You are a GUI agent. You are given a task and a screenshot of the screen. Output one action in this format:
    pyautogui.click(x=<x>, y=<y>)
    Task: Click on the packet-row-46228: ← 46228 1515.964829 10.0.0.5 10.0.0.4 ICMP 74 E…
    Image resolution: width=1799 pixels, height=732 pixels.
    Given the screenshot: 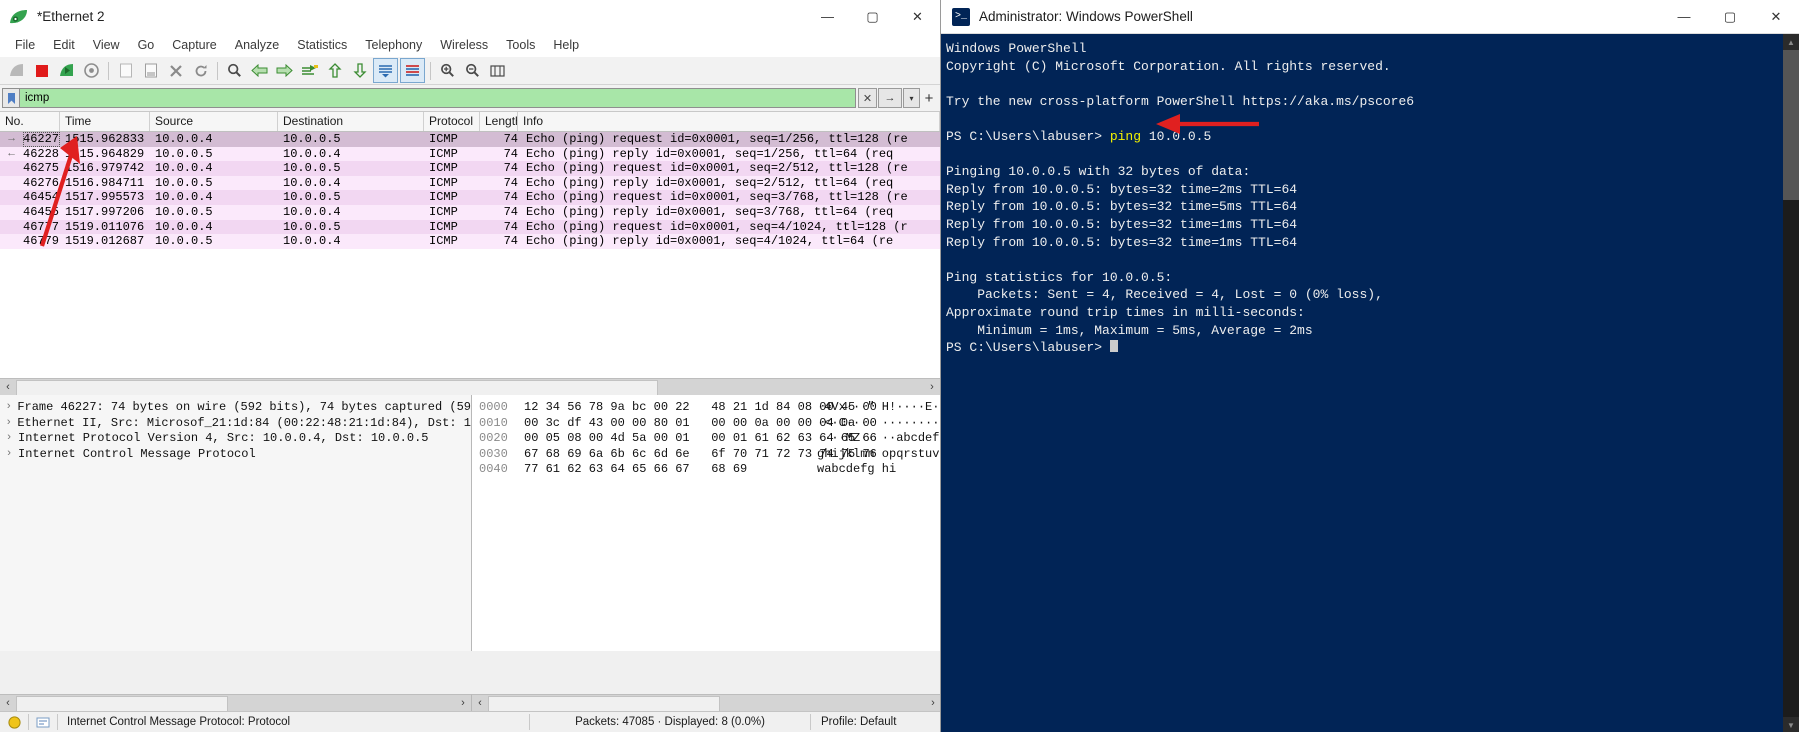 What is the action you would take?
    pyautogui.click(x=470, y=154)
    